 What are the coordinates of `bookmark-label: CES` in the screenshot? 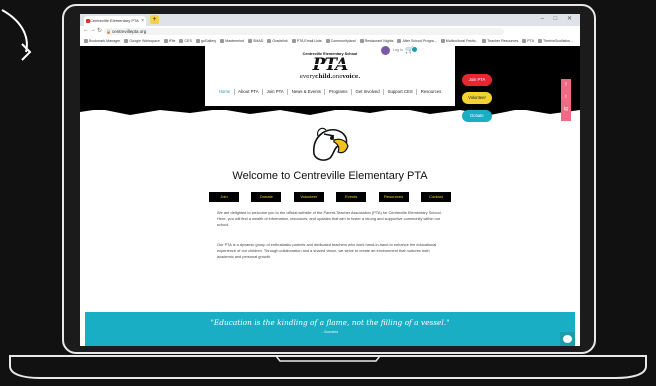 It's located at (188, 41).